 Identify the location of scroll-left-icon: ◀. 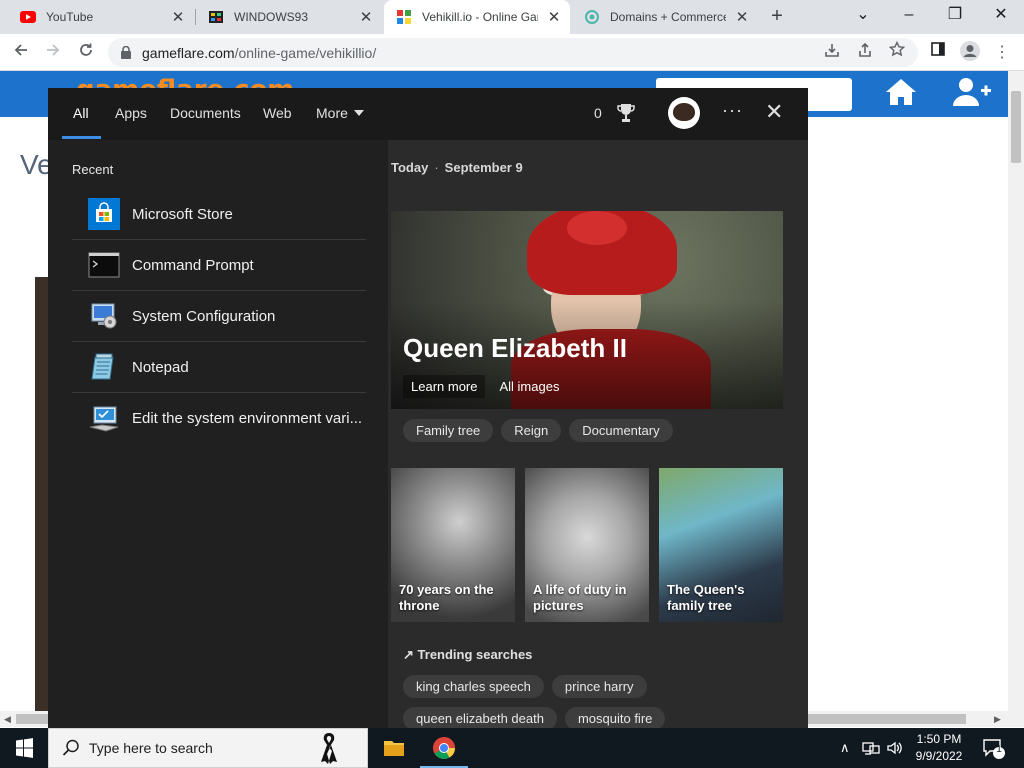
(7, 719).